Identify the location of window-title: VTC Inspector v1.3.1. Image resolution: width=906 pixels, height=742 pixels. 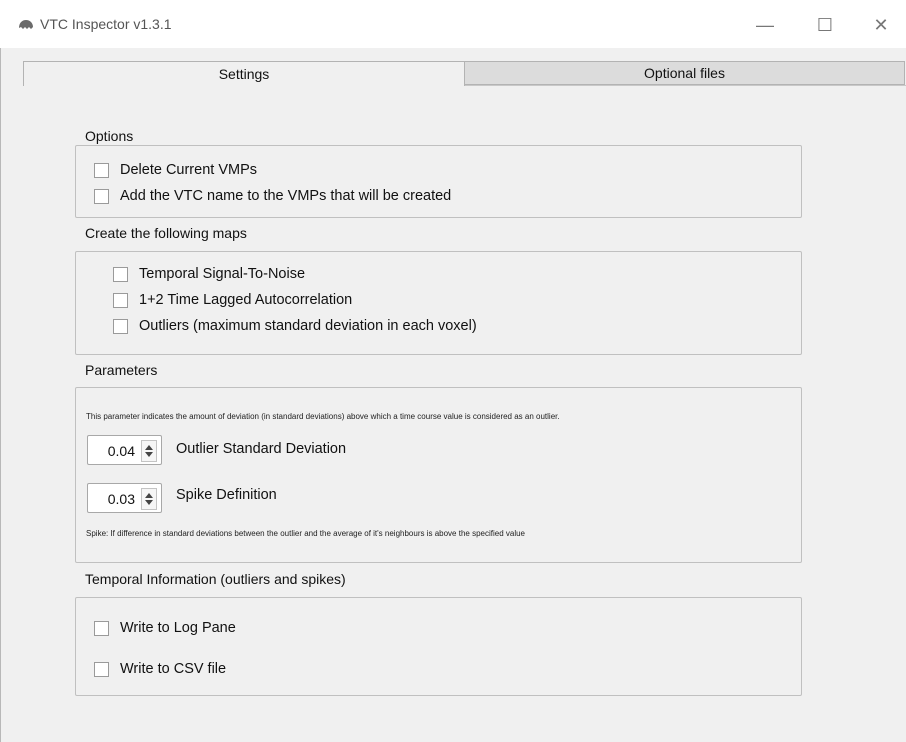
(106, 24).